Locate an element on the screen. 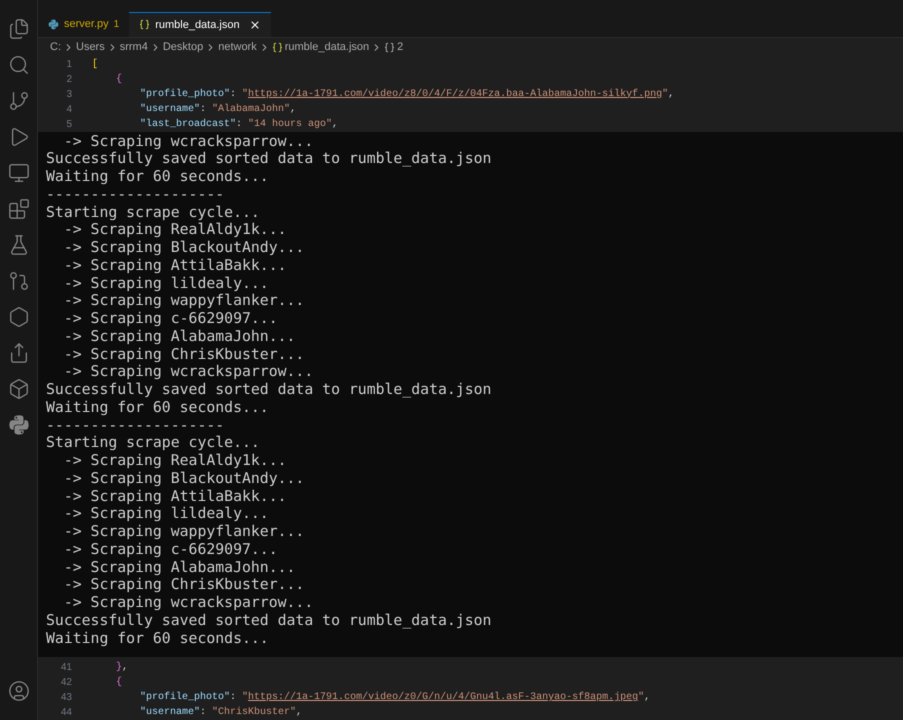 The image size is (903, 720). code-line: [ is located at coordinates (95, 65).